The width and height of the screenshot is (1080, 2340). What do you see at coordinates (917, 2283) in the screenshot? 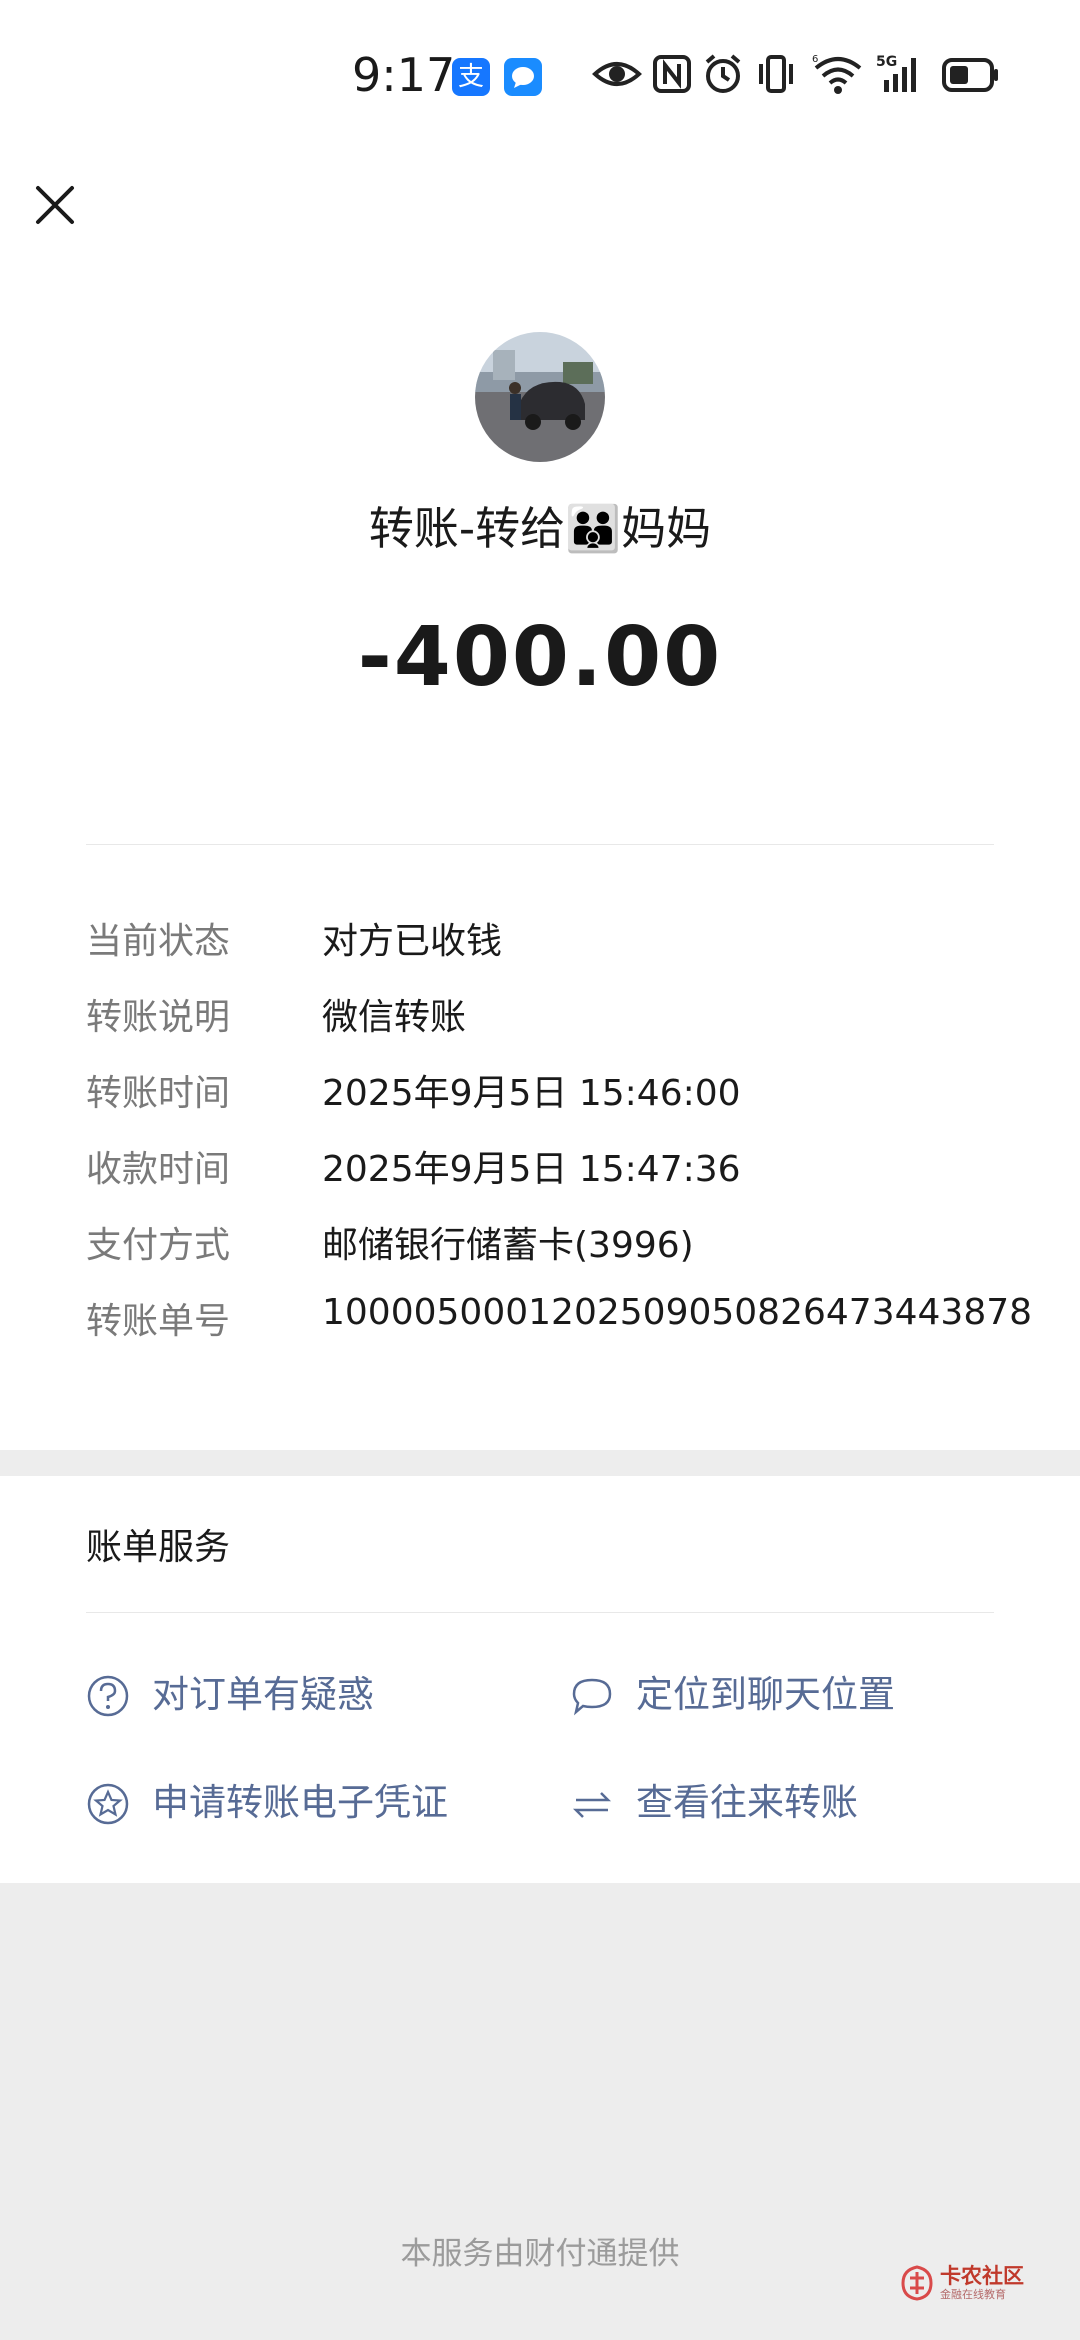
I see `kanong-logo-icon` at bounding box center [917, 2283].